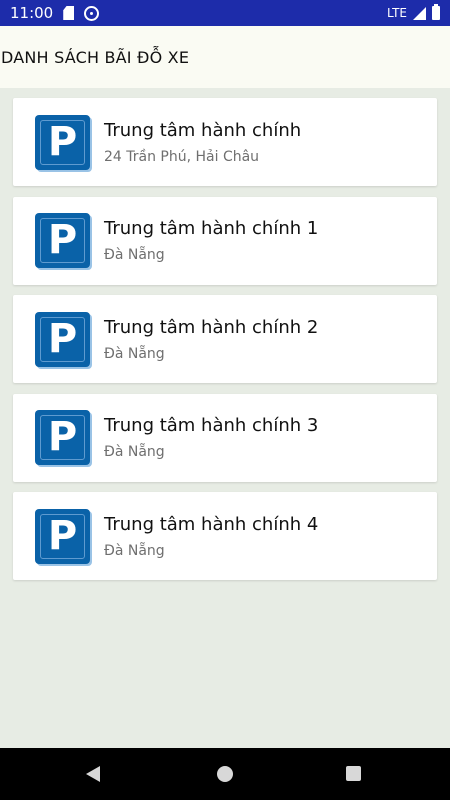  What do you see at coordinates (225, 13) in the screenshot?
I see `status-bar: 11:00 LTE` at bounding box center [225, 13].